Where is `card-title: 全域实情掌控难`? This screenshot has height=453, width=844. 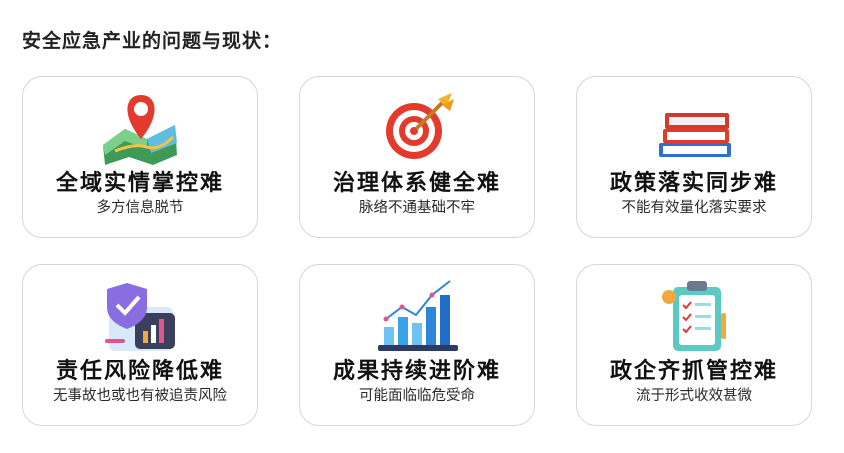 card-title: 全域实情掌控难 is located at coordinates (139, 183).